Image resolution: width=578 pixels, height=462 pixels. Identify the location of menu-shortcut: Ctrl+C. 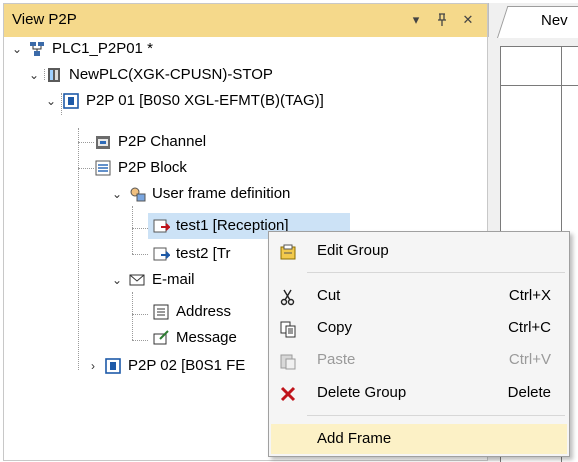
(529, 327).